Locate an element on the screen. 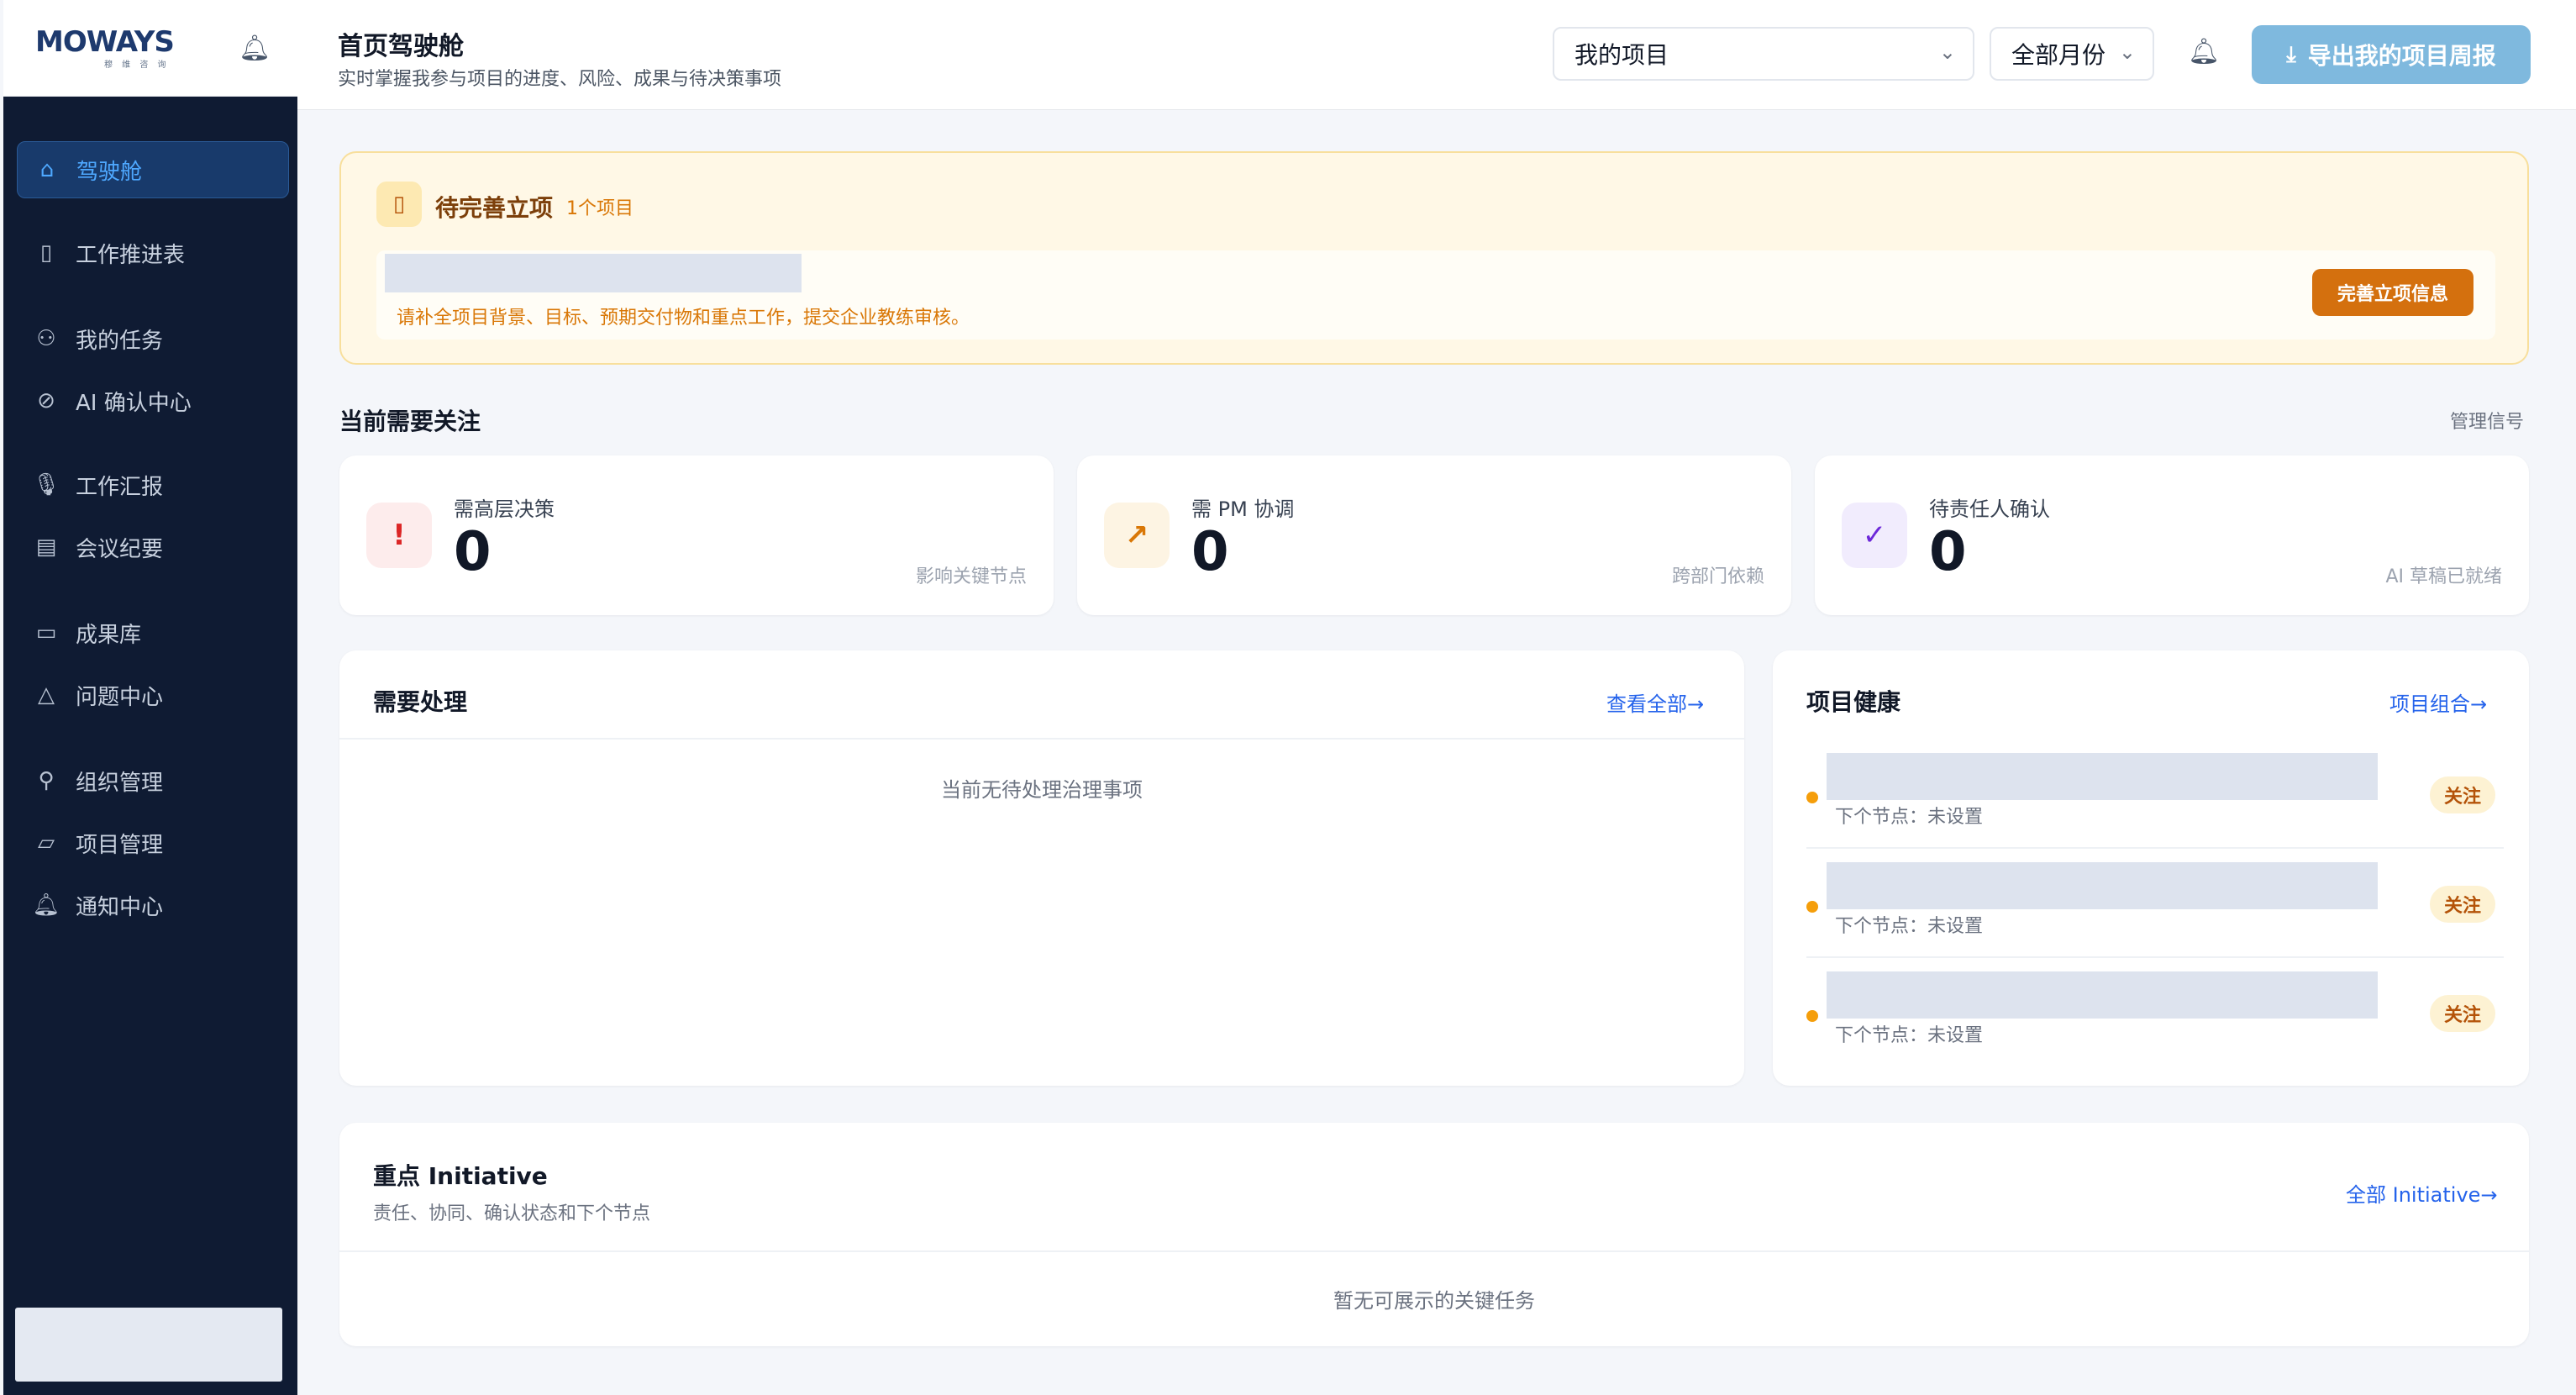  attention-section-title: 当前需要关注 is located at coordinates (410, 421).